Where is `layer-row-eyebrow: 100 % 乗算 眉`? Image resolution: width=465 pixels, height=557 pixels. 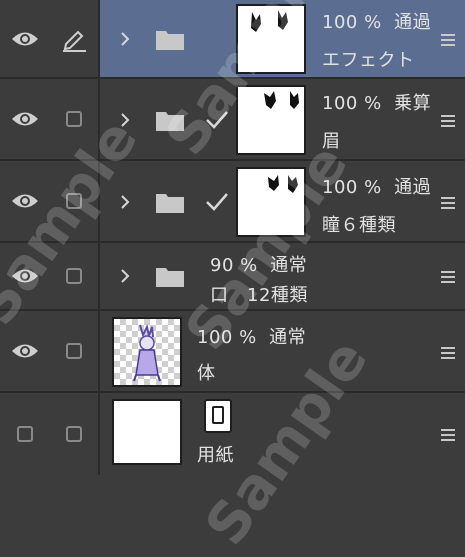
layer-row-eyebrow: 100 % 乗算 眉 is located at coordinates (232, 120).